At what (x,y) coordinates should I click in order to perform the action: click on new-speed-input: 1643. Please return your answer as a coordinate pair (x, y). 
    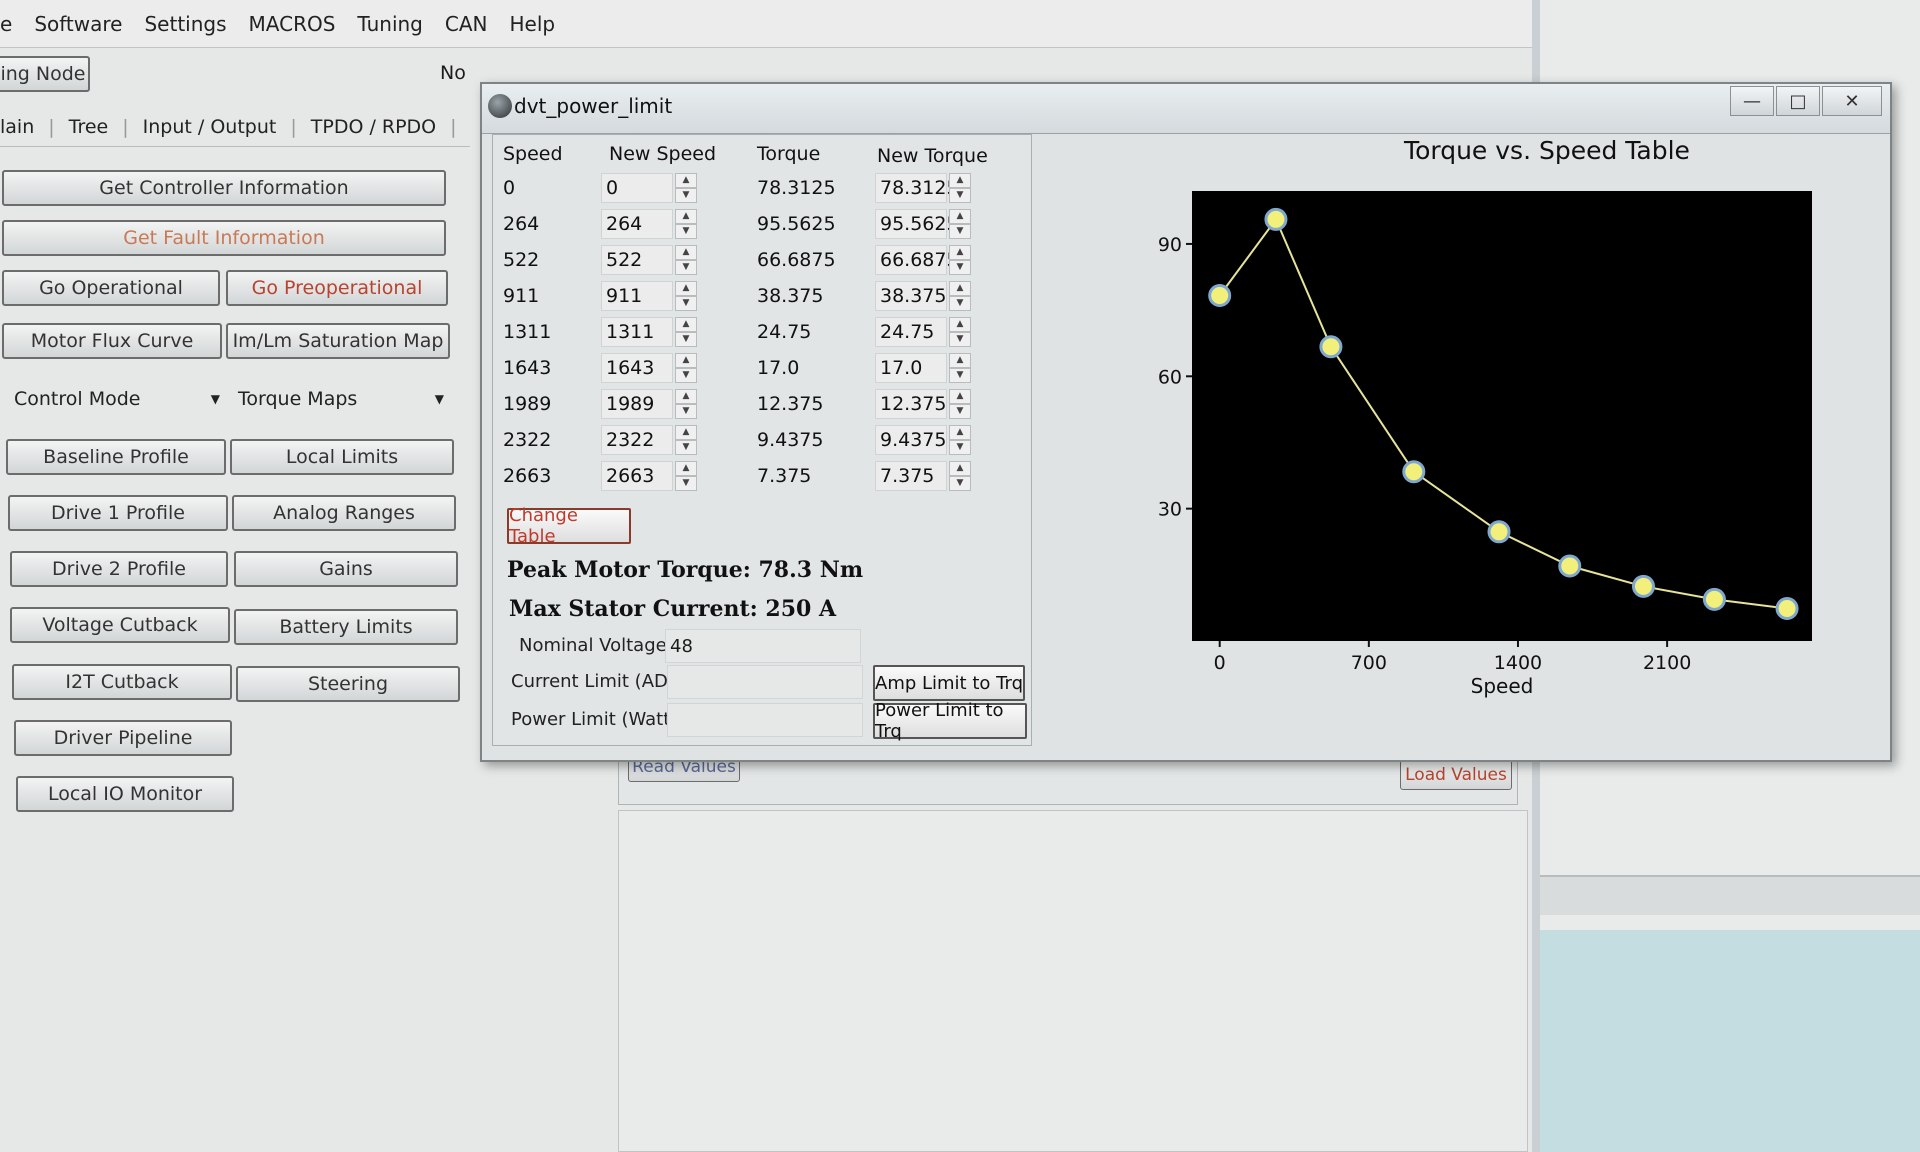
    Looking at the image, I should click on (637, 368).